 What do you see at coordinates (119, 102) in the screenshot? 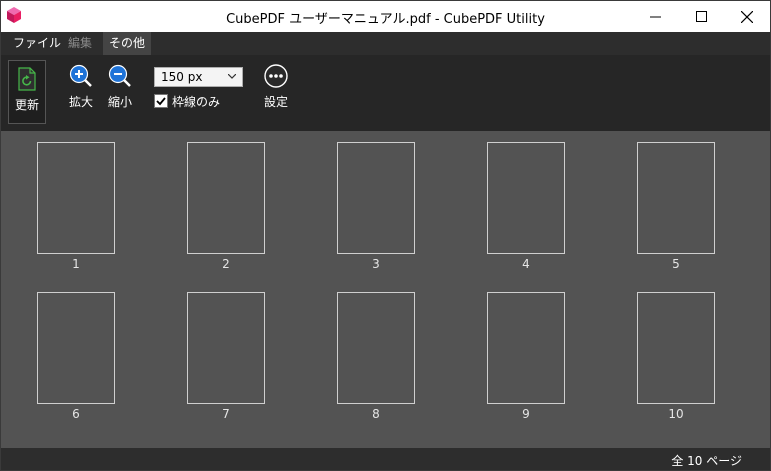
I see `zoom-out-label: 縮小` at bounding box center [119, 102].